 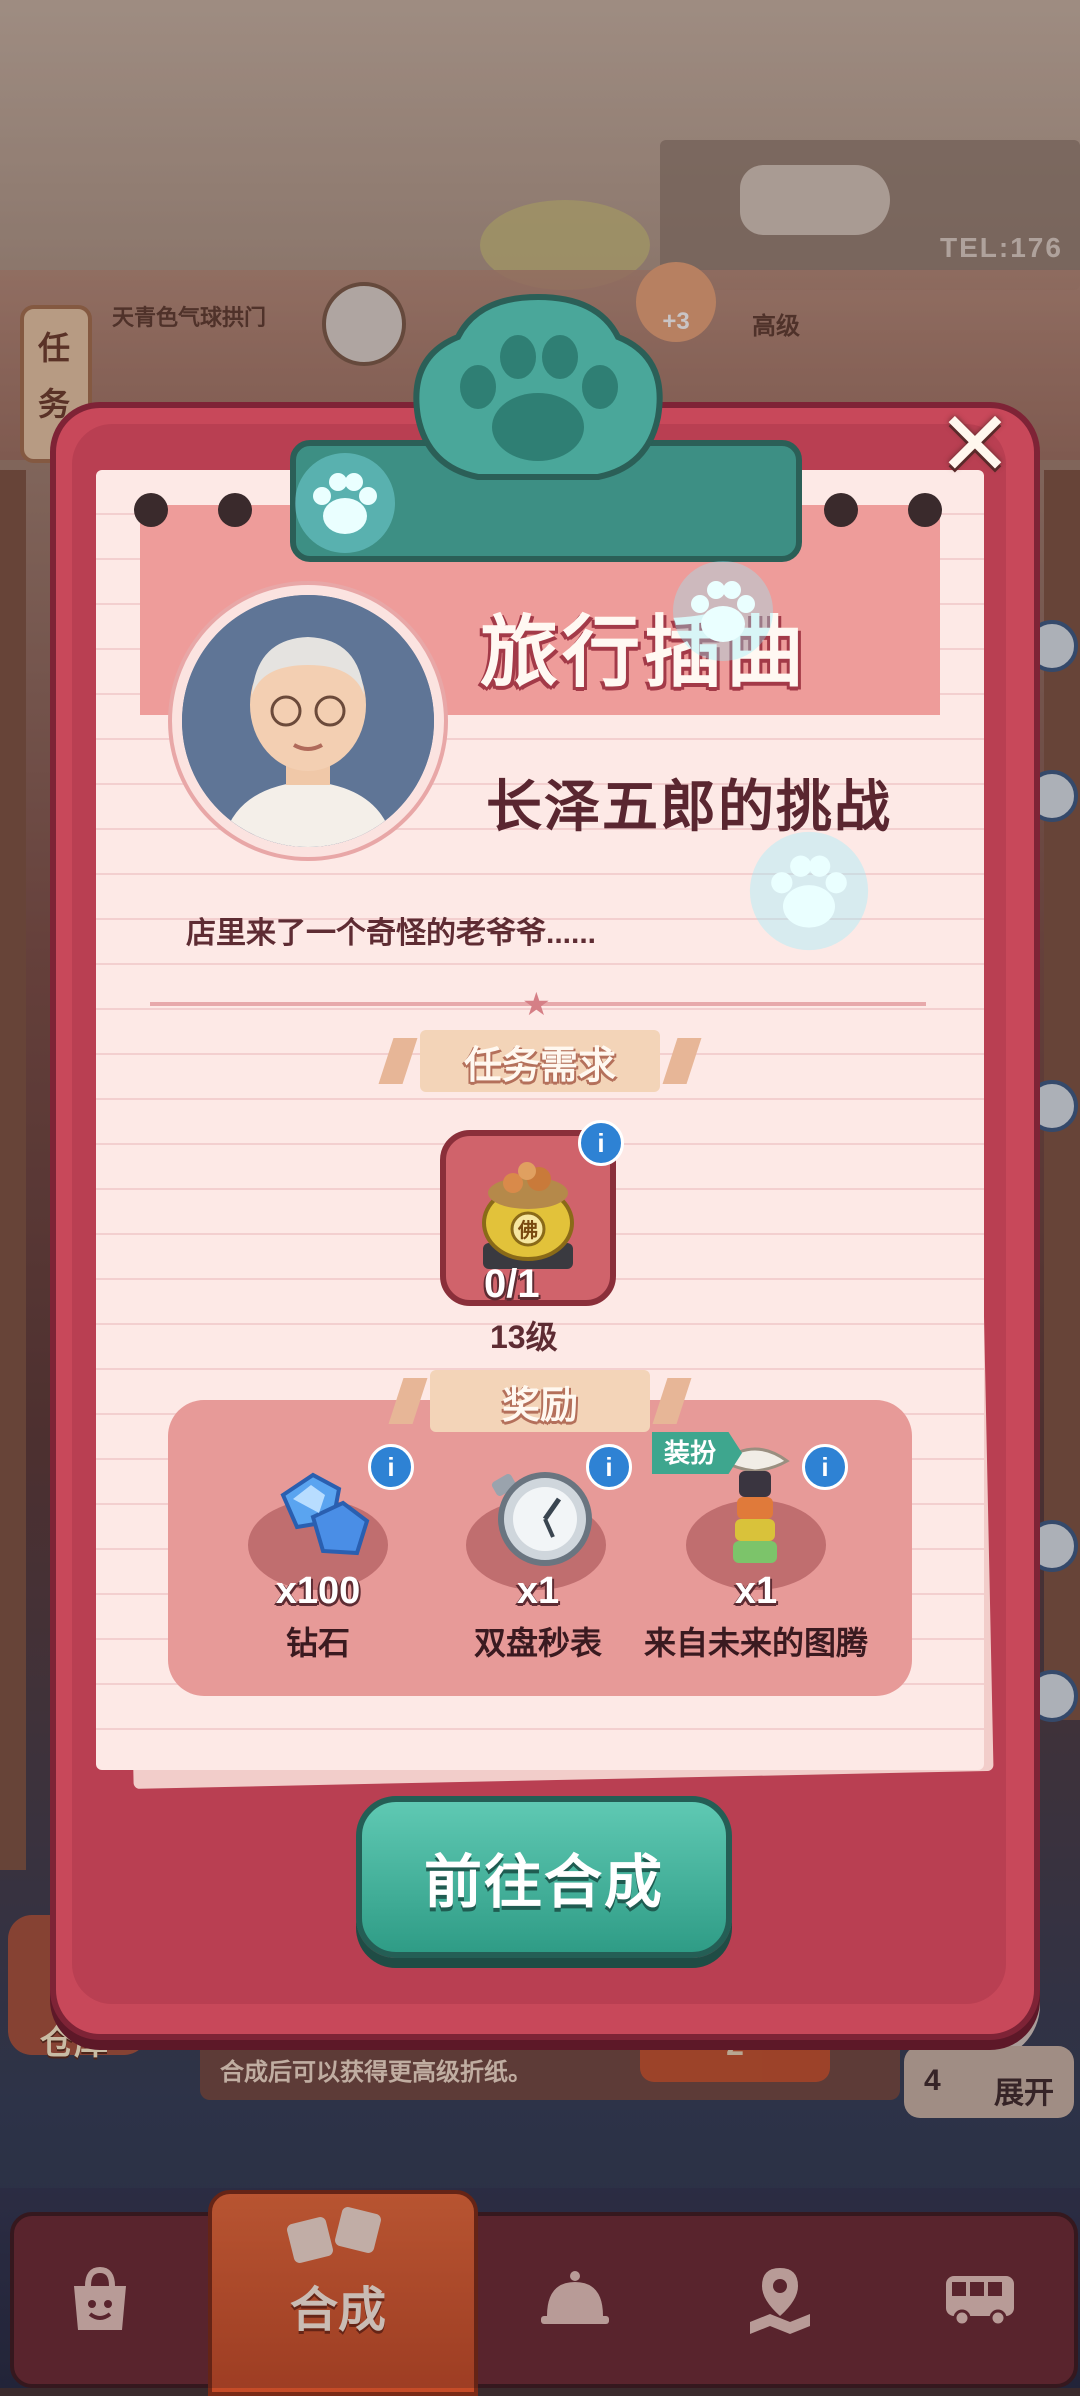 What do you see at coordinates (391, 1467) in the screenshot?
I see `diamond-info-button: i` at bounding box center [391, 1467].